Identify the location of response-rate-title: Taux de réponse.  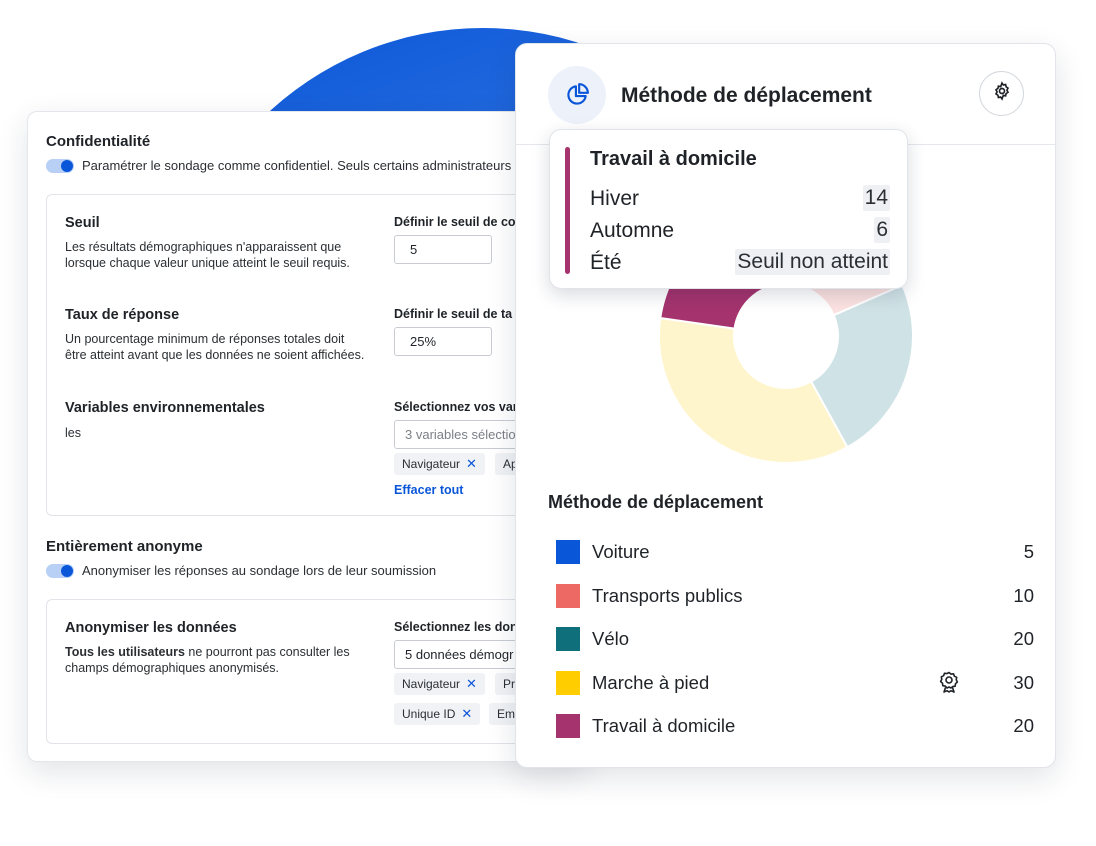
(122, 315).